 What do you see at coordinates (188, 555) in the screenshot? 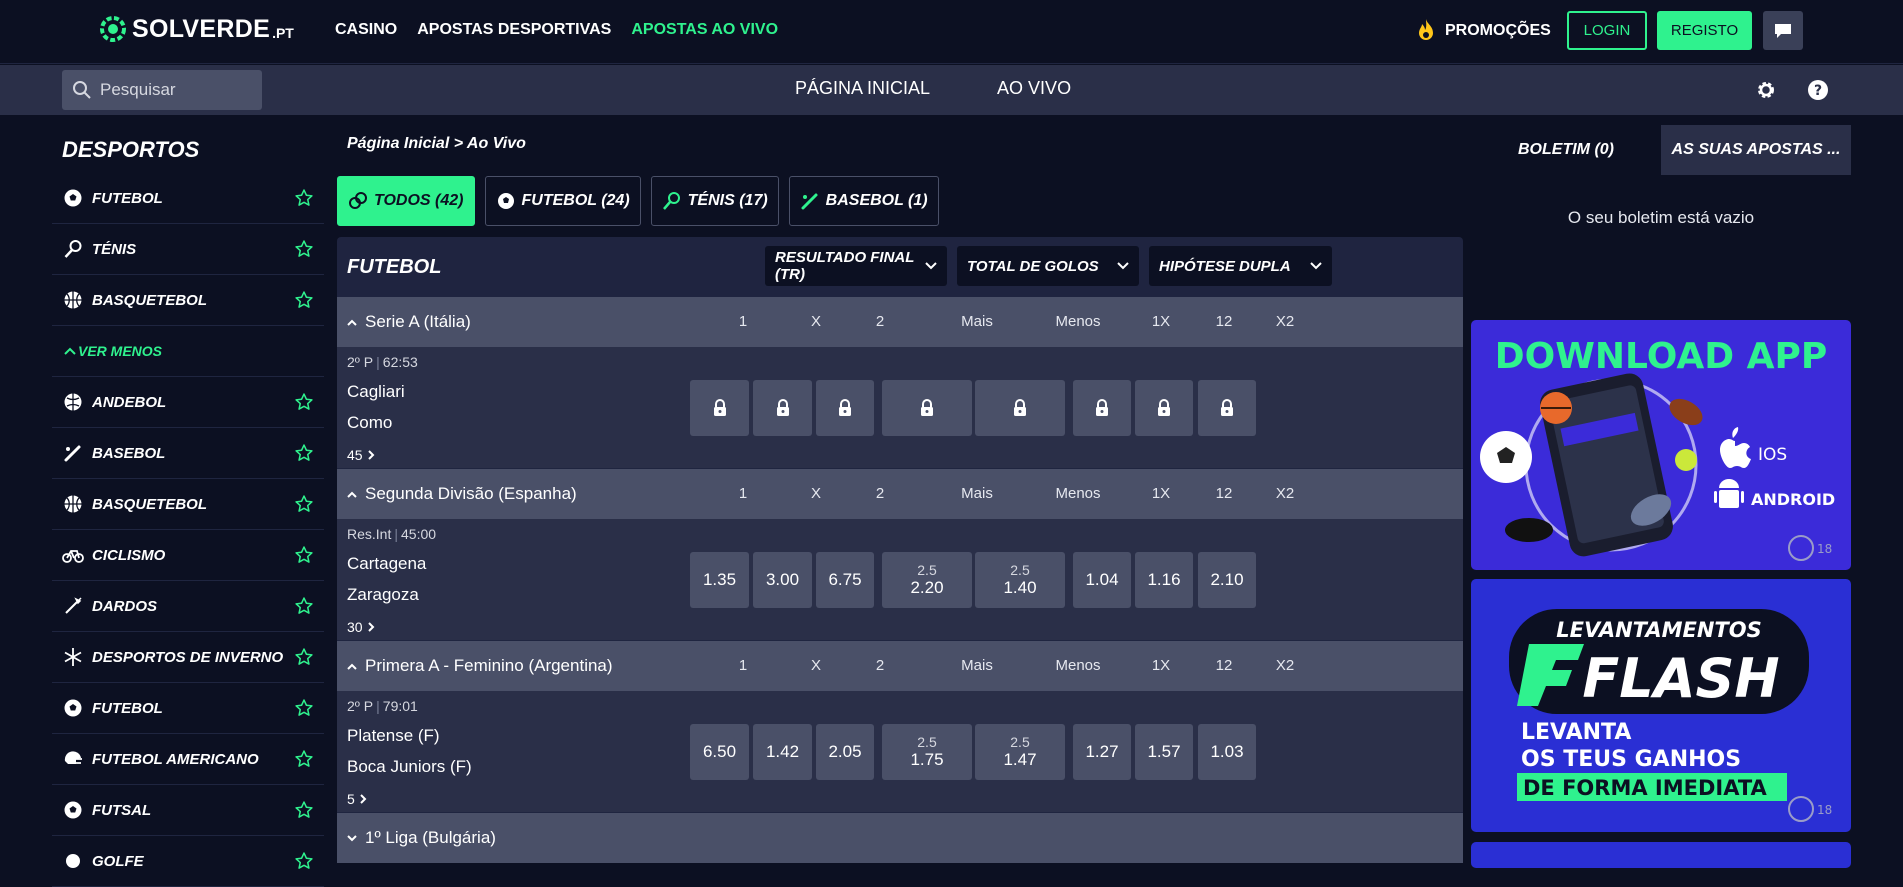
I see `sidebar-item: CICLISMO` at bounding box center [188, 555].